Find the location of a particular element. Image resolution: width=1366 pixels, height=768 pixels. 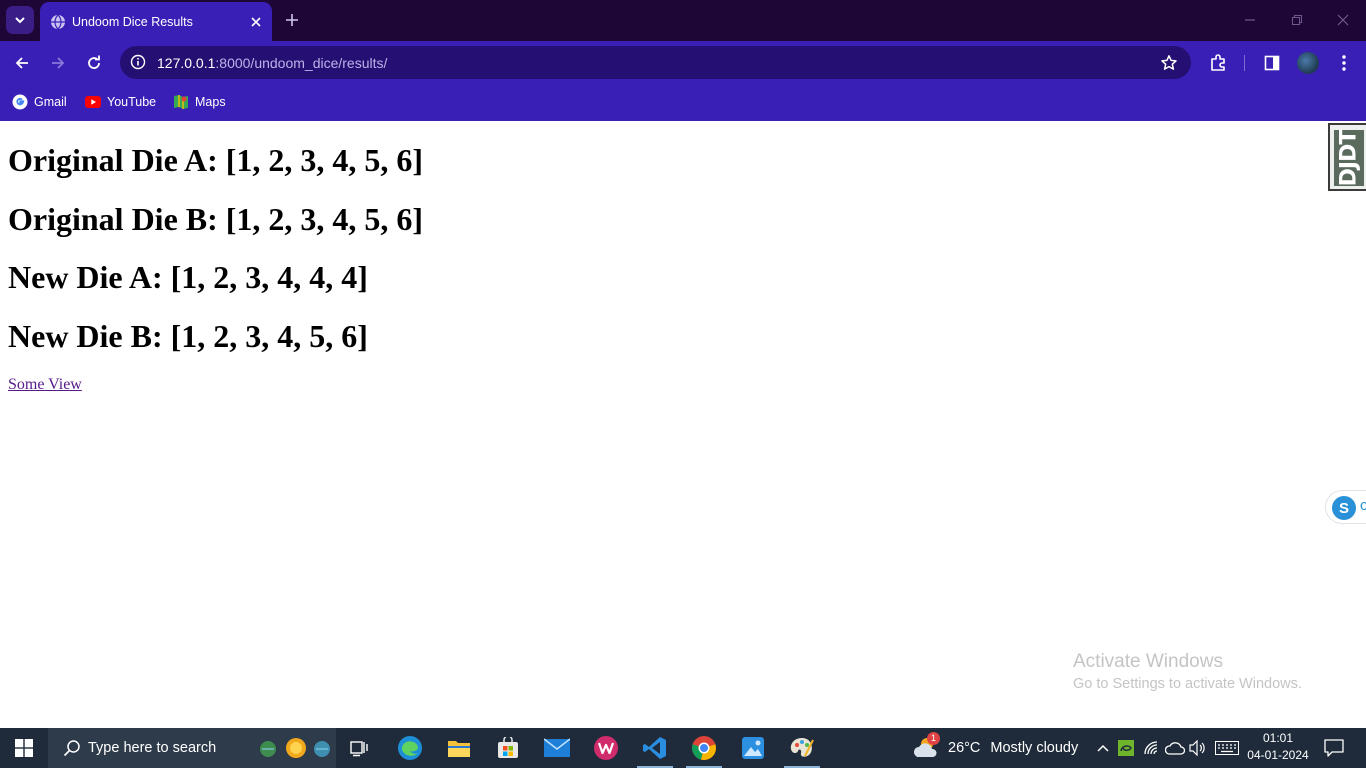

chevron-up-icon is located at coordinates (1103, 748).